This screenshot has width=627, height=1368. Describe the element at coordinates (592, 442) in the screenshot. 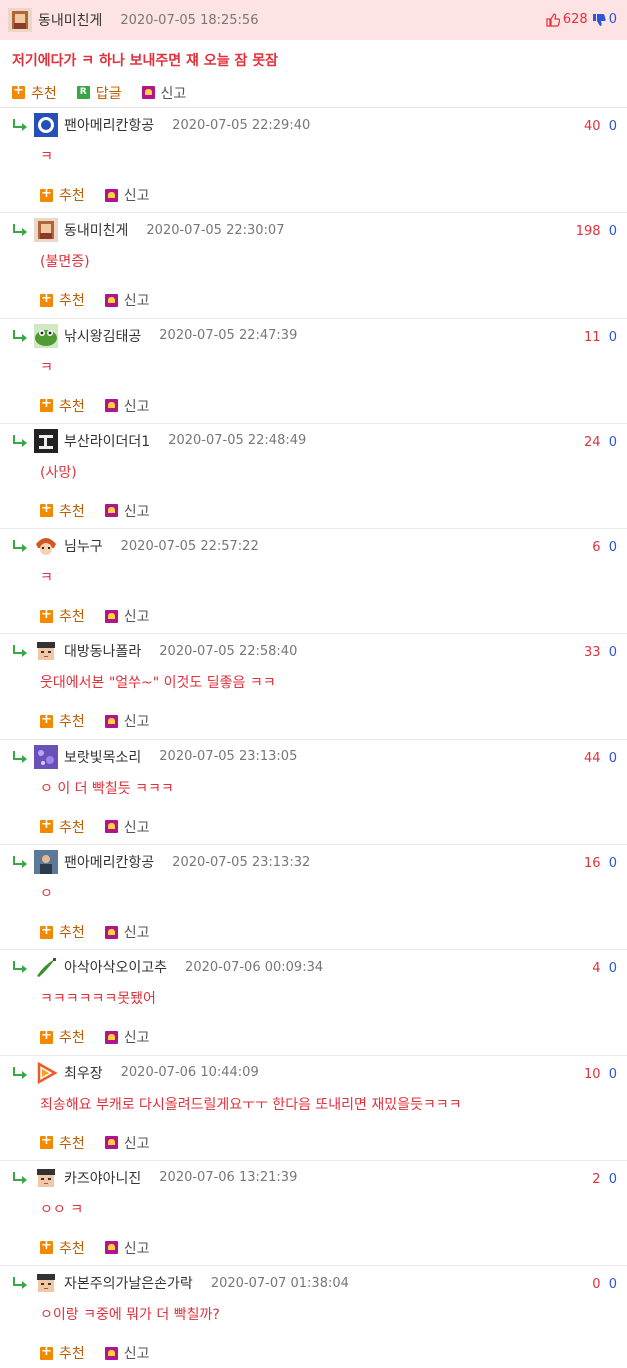

I see `comment-up-count: 24` at that location.